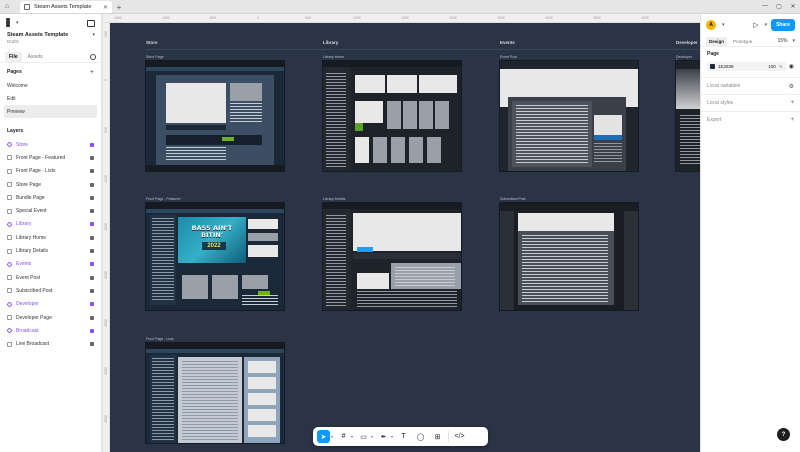  Describe the element at coordinates (352, 436) in the screenshot. I see `frame-tool-chevron-icon: ▾` at that location.